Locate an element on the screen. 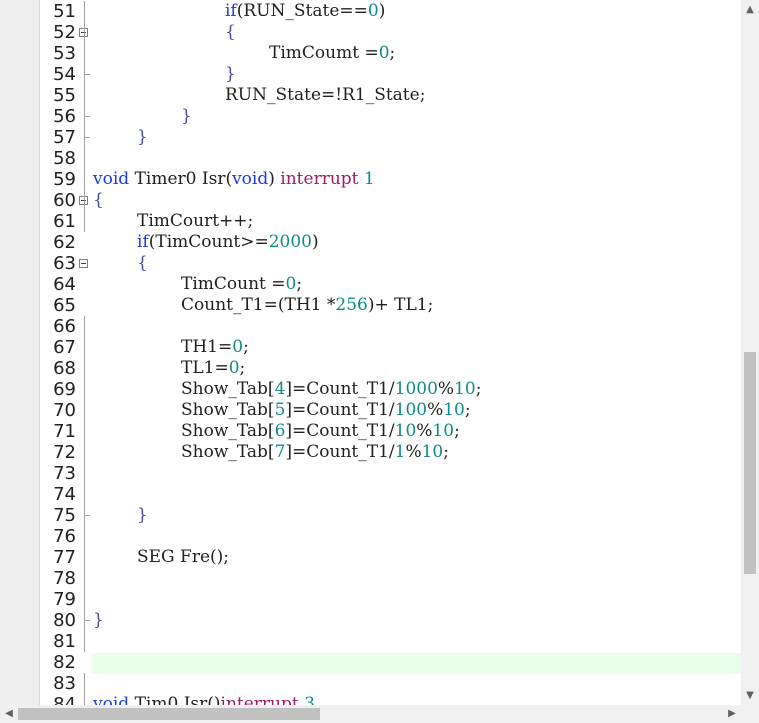  chevron-down-icon: ▼ is located at coordinates (750, 695).